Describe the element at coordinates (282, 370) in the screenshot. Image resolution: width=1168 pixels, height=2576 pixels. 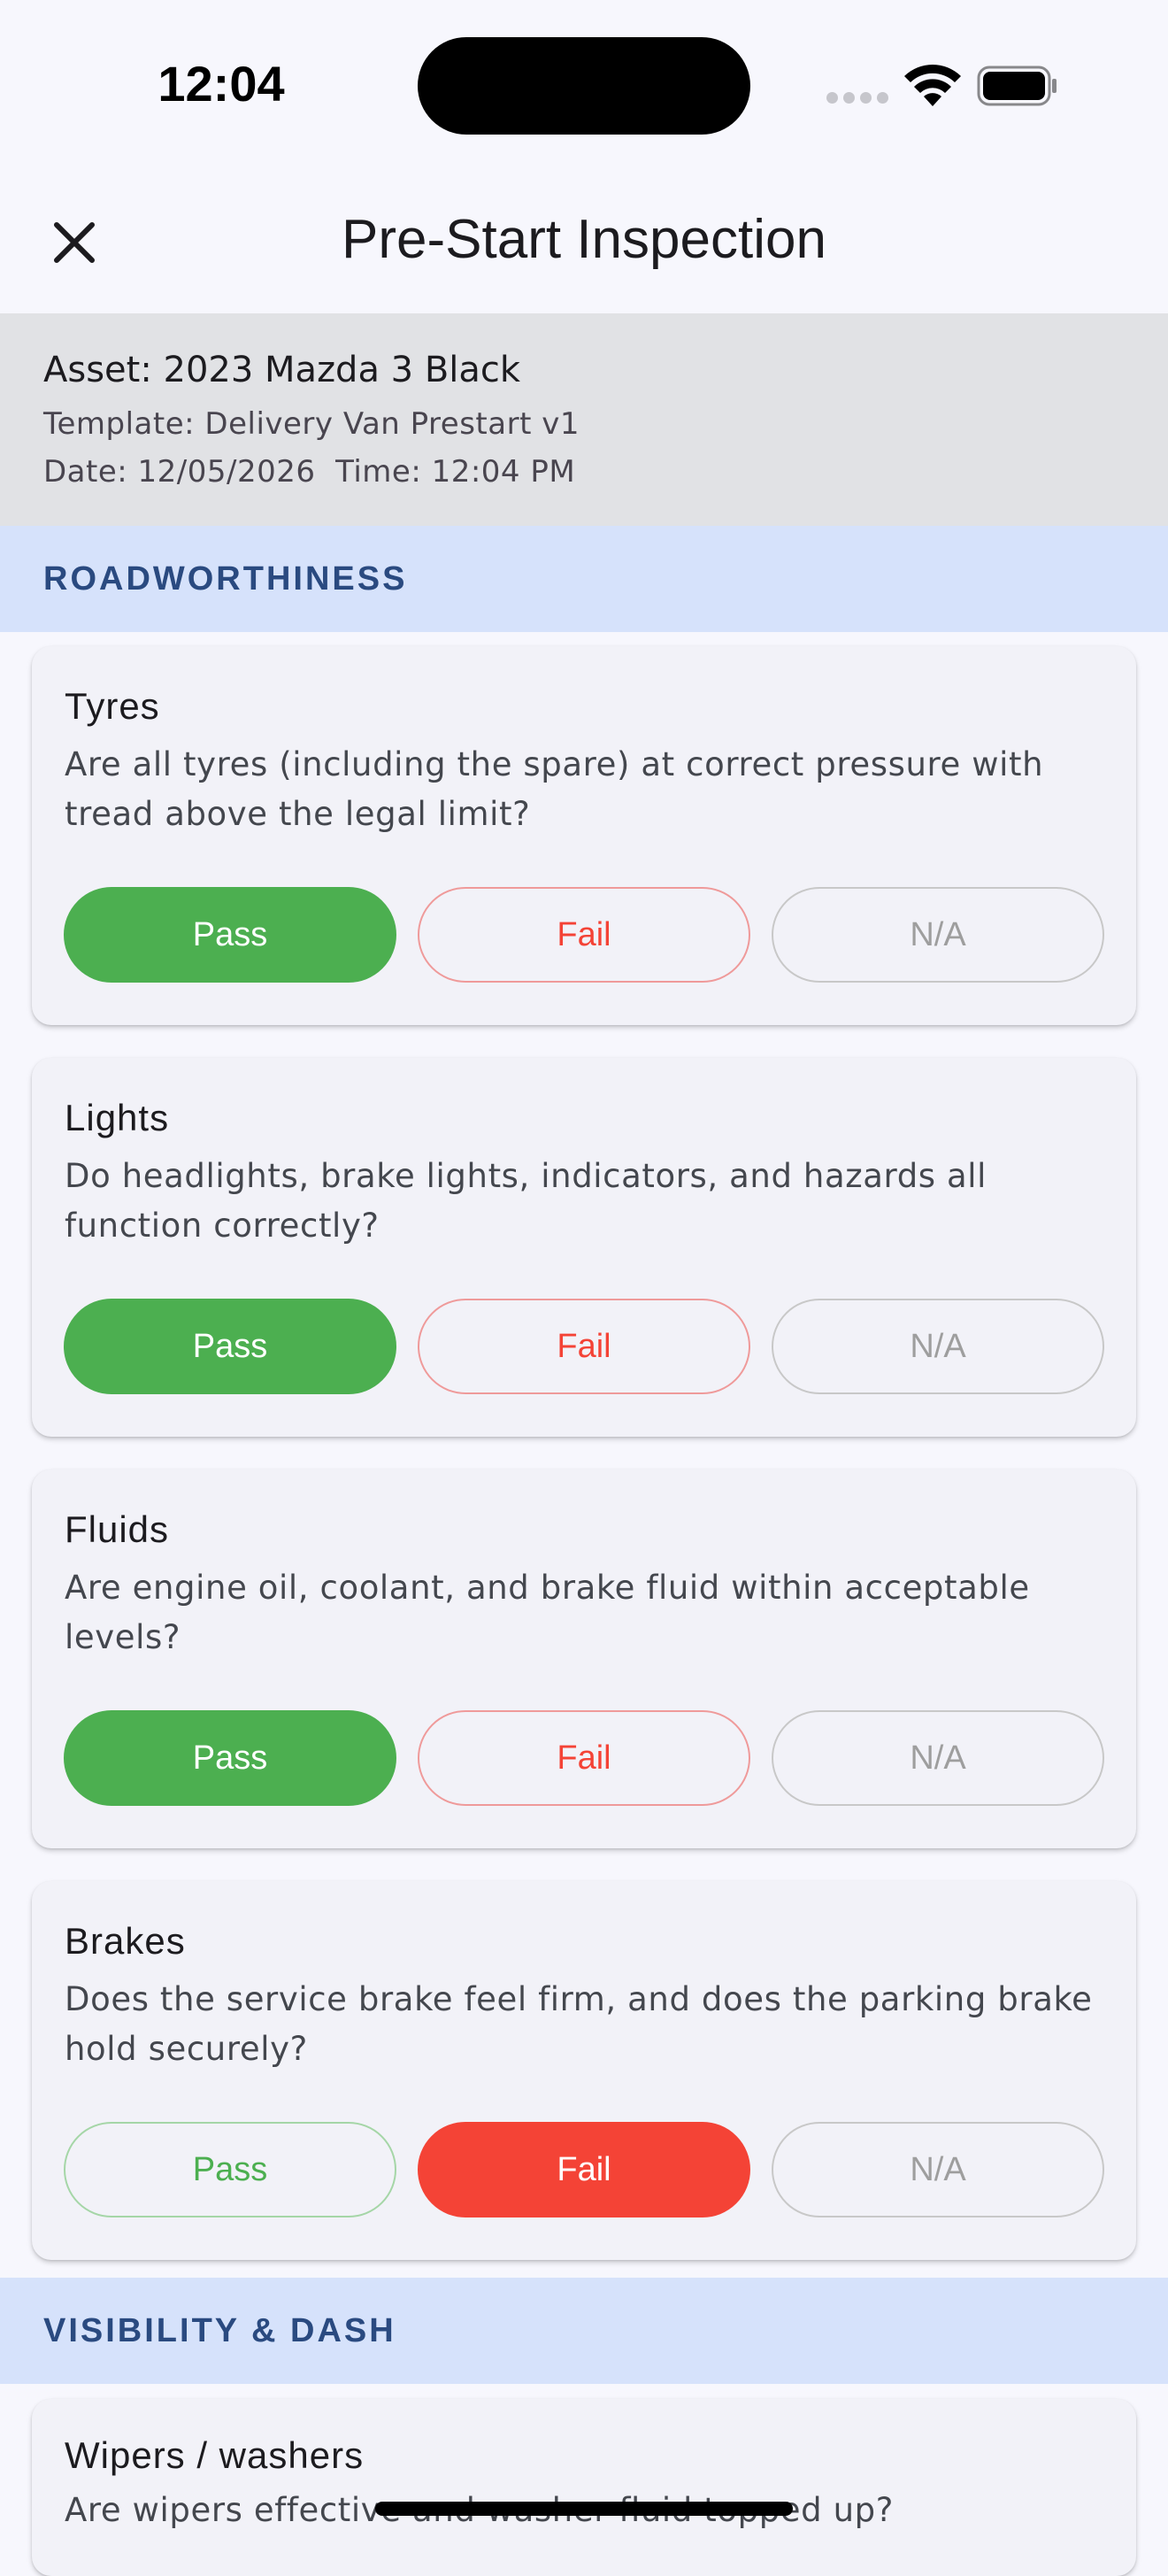
I see `asset-label: Asset: 2023 Mazda 3 Black` at that location.